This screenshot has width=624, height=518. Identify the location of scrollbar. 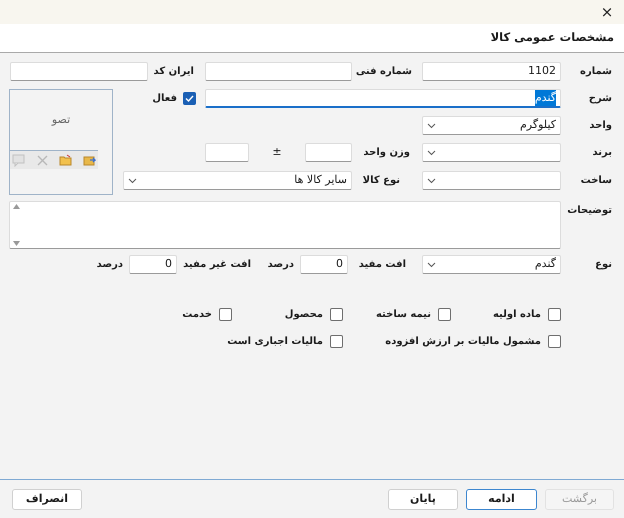
(16, 225).